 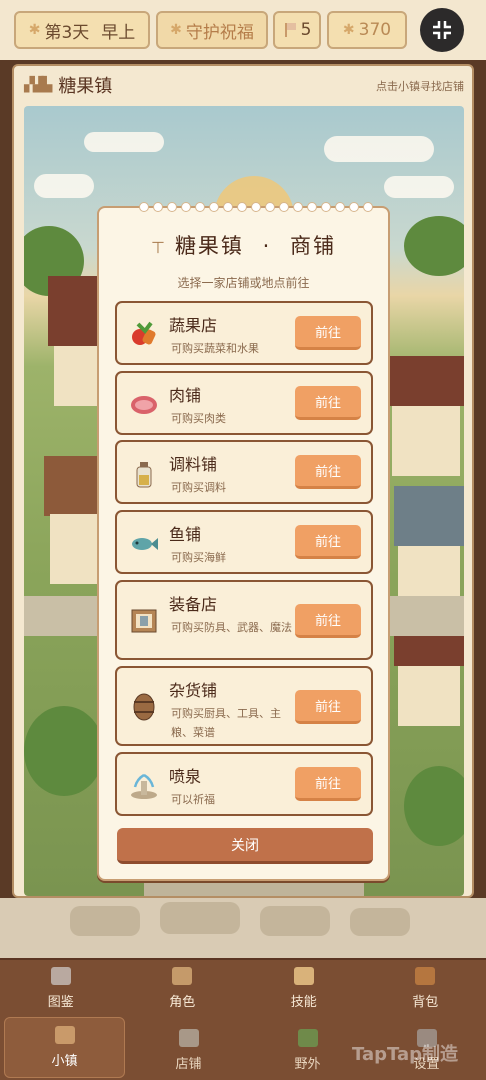 I want to click on shop-desc: 可购买厨具、工具、主粮、菜谱, so click(x=226, y=723).